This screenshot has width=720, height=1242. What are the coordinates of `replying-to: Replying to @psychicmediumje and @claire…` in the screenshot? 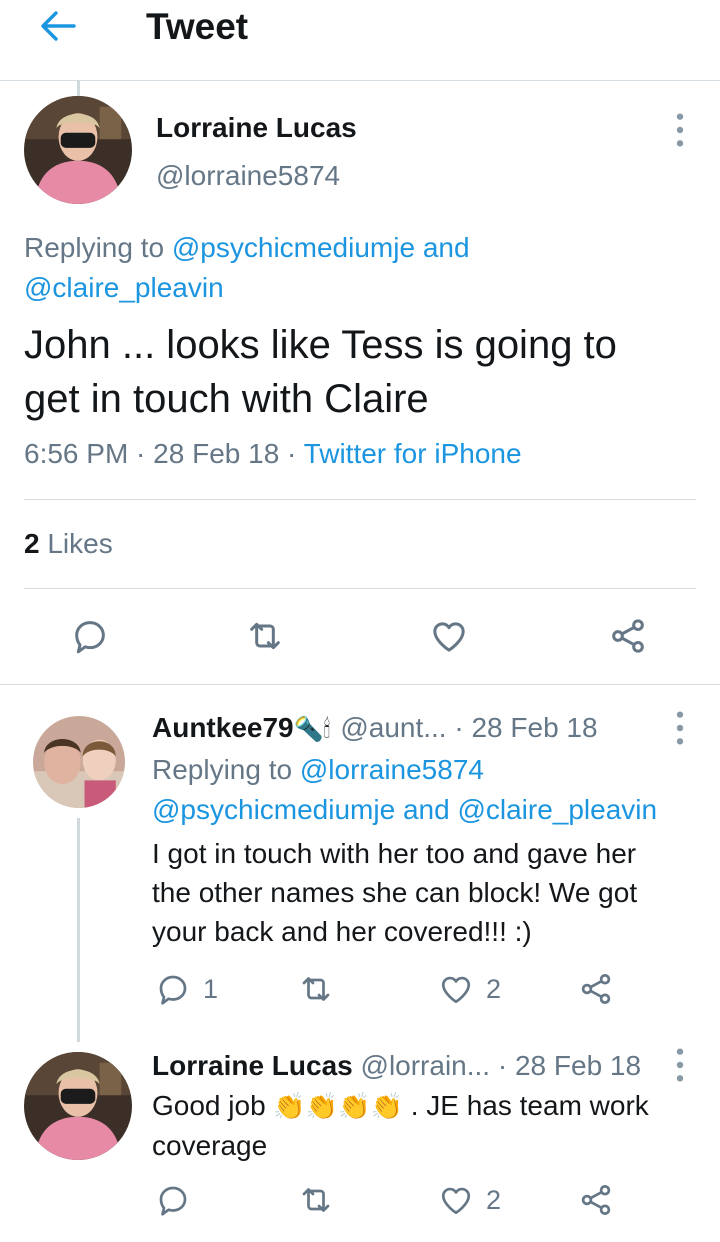 It's located at (247, 267).